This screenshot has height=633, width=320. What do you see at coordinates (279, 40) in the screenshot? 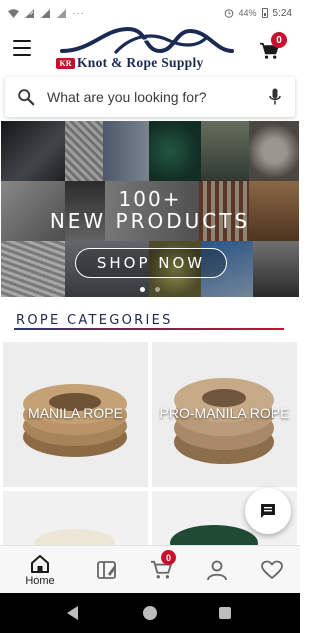
I see `cart-count-badge: 0` at bounding box center [279, 40].